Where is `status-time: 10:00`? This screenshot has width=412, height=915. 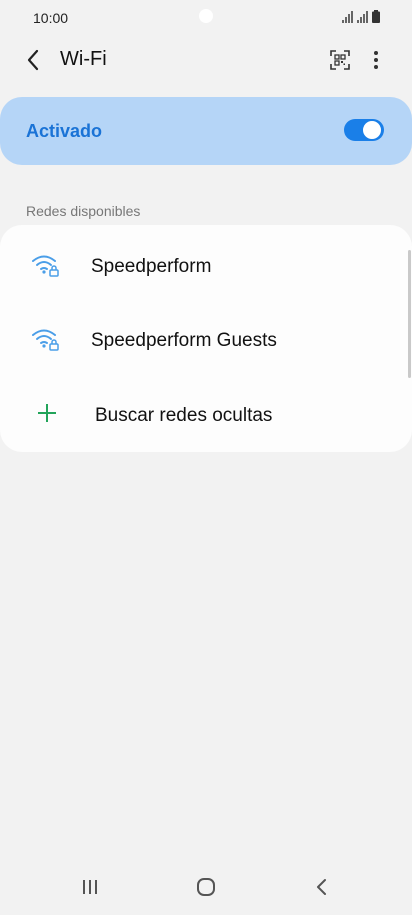
status-time: 10:00 is located at coordinates (51, 18).